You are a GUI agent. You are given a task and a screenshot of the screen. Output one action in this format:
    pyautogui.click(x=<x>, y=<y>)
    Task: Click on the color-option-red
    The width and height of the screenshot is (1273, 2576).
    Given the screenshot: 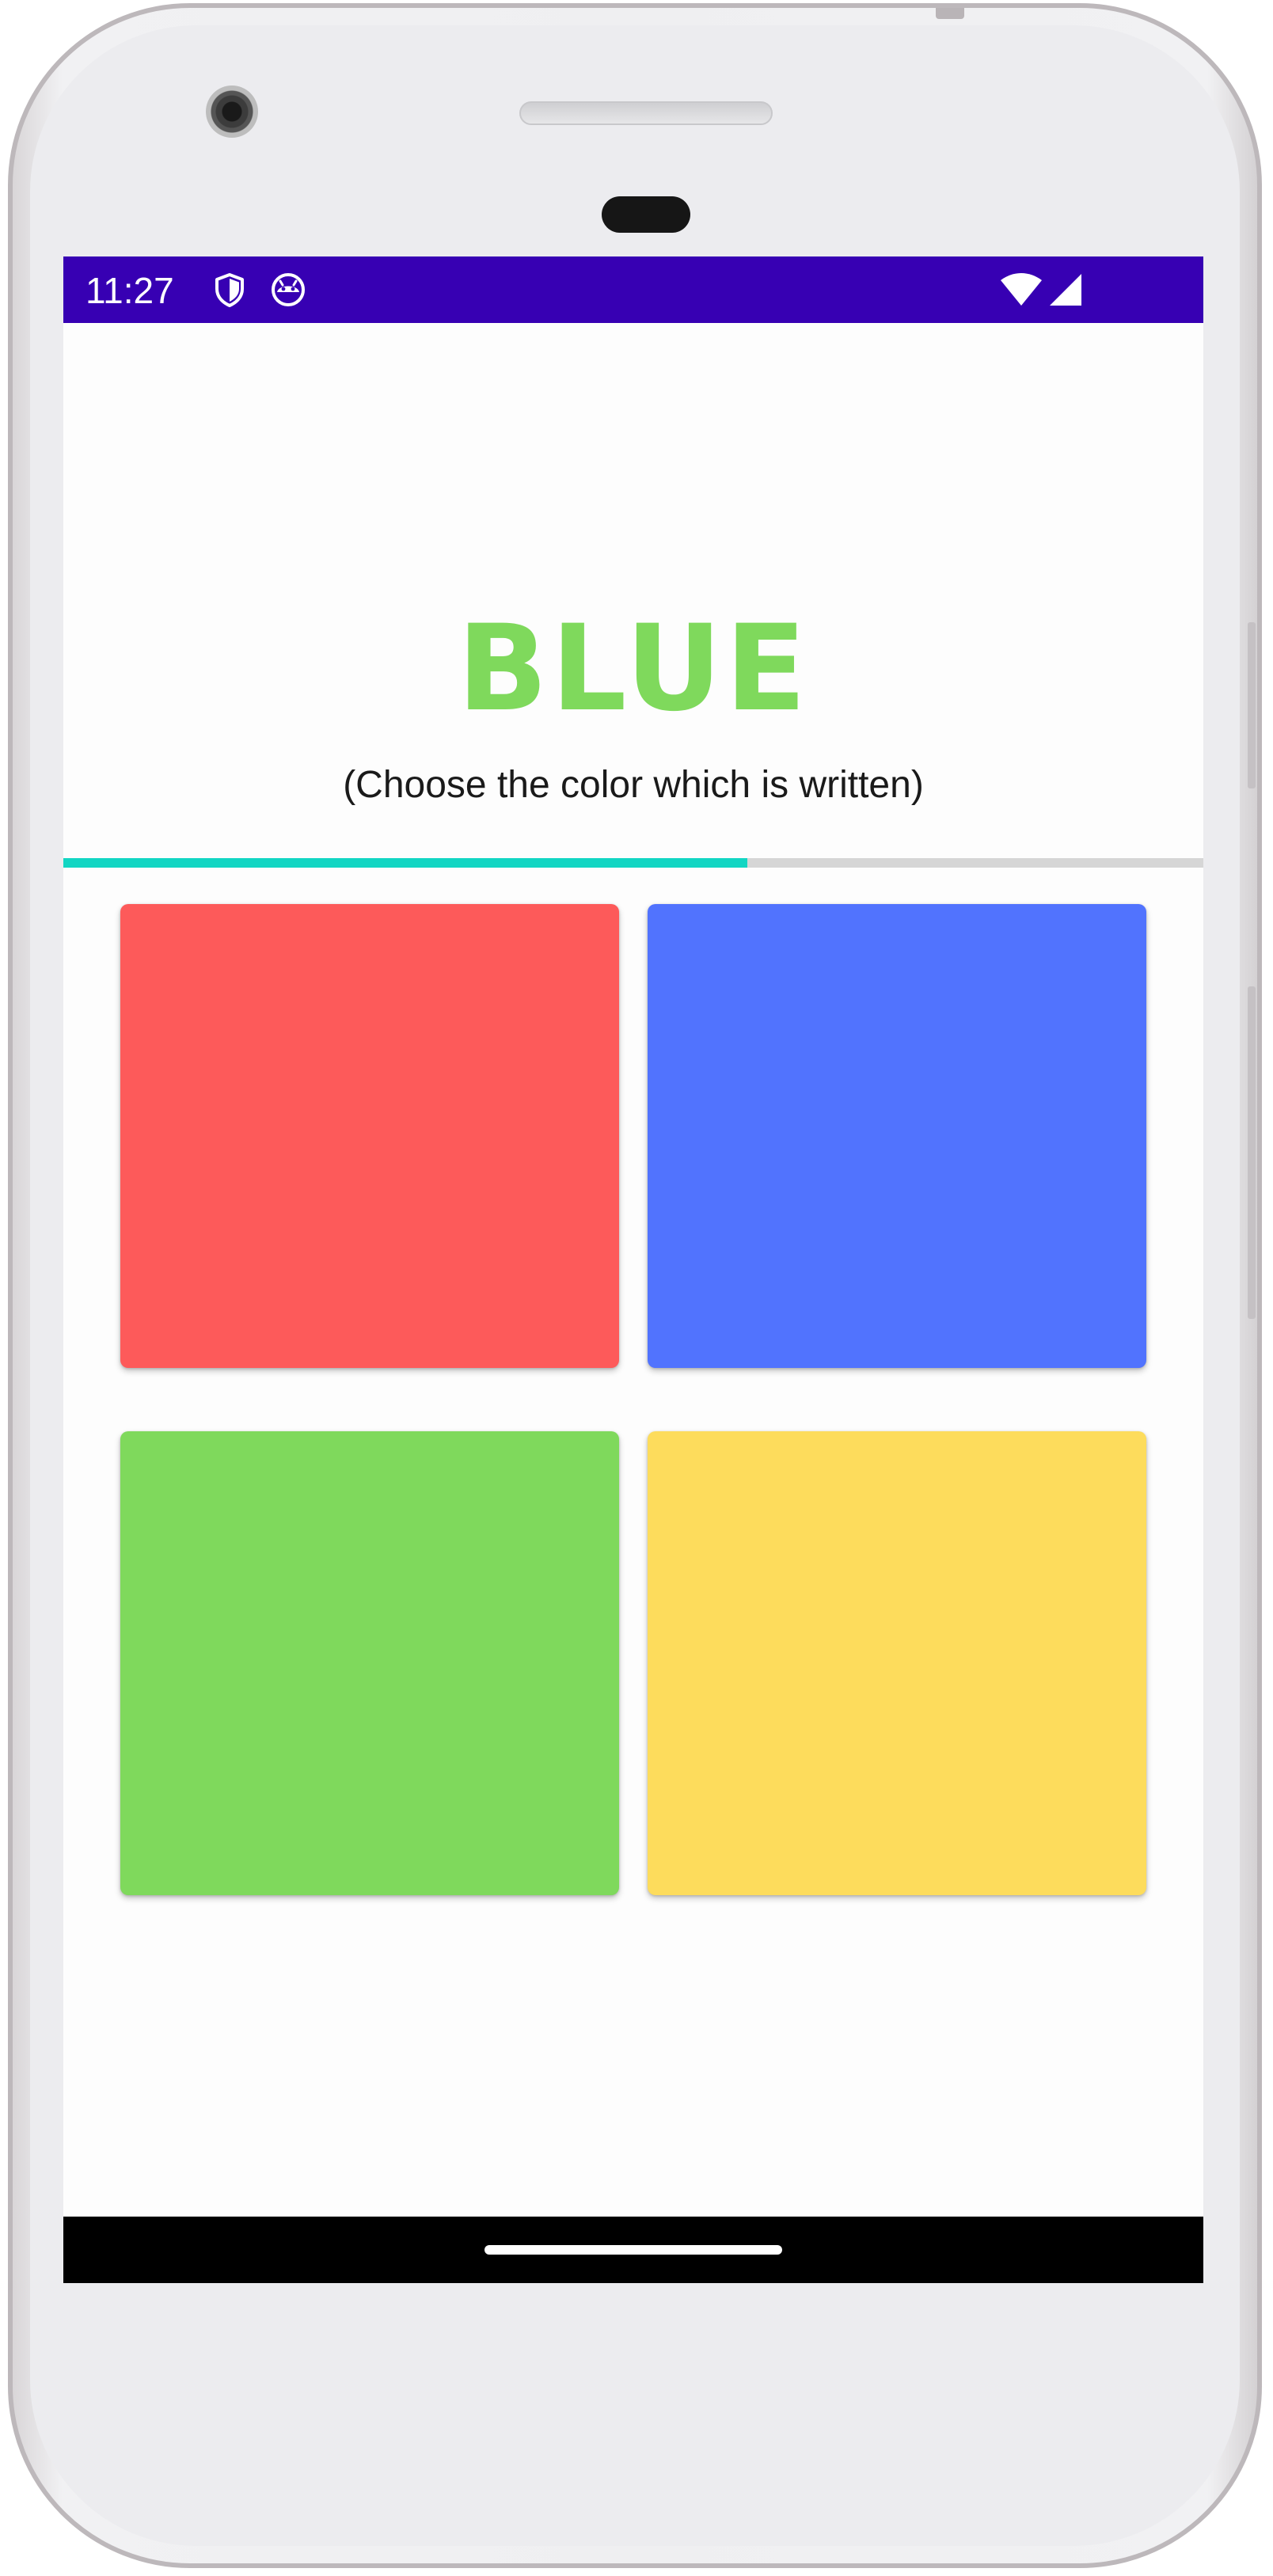 What is the action you would take?
    pyautogui.click(x=369, y=1136)
    